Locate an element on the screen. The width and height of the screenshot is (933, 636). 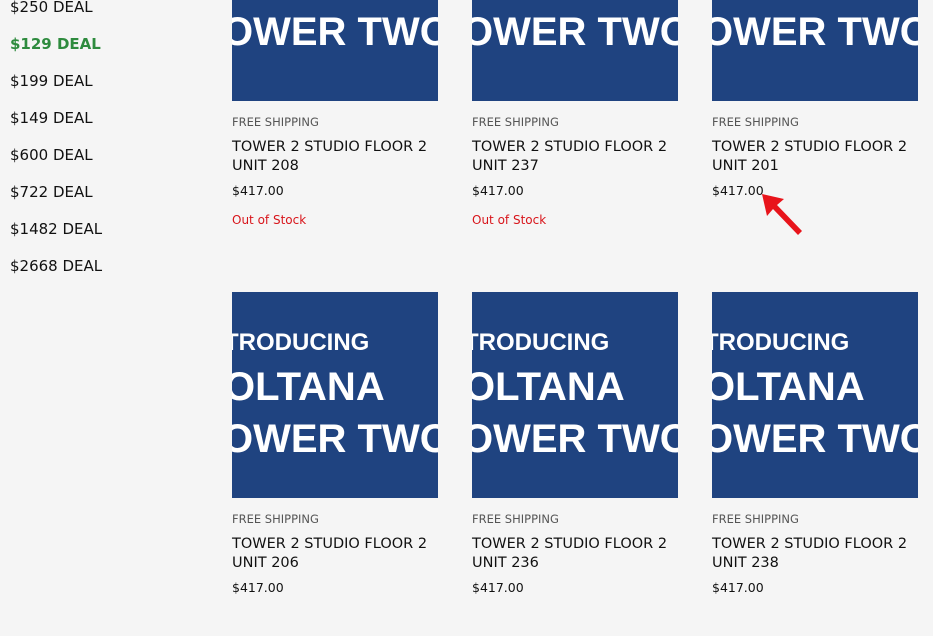
deal-link-1482: $1482 DEAL is located at coordinates (100, 229).